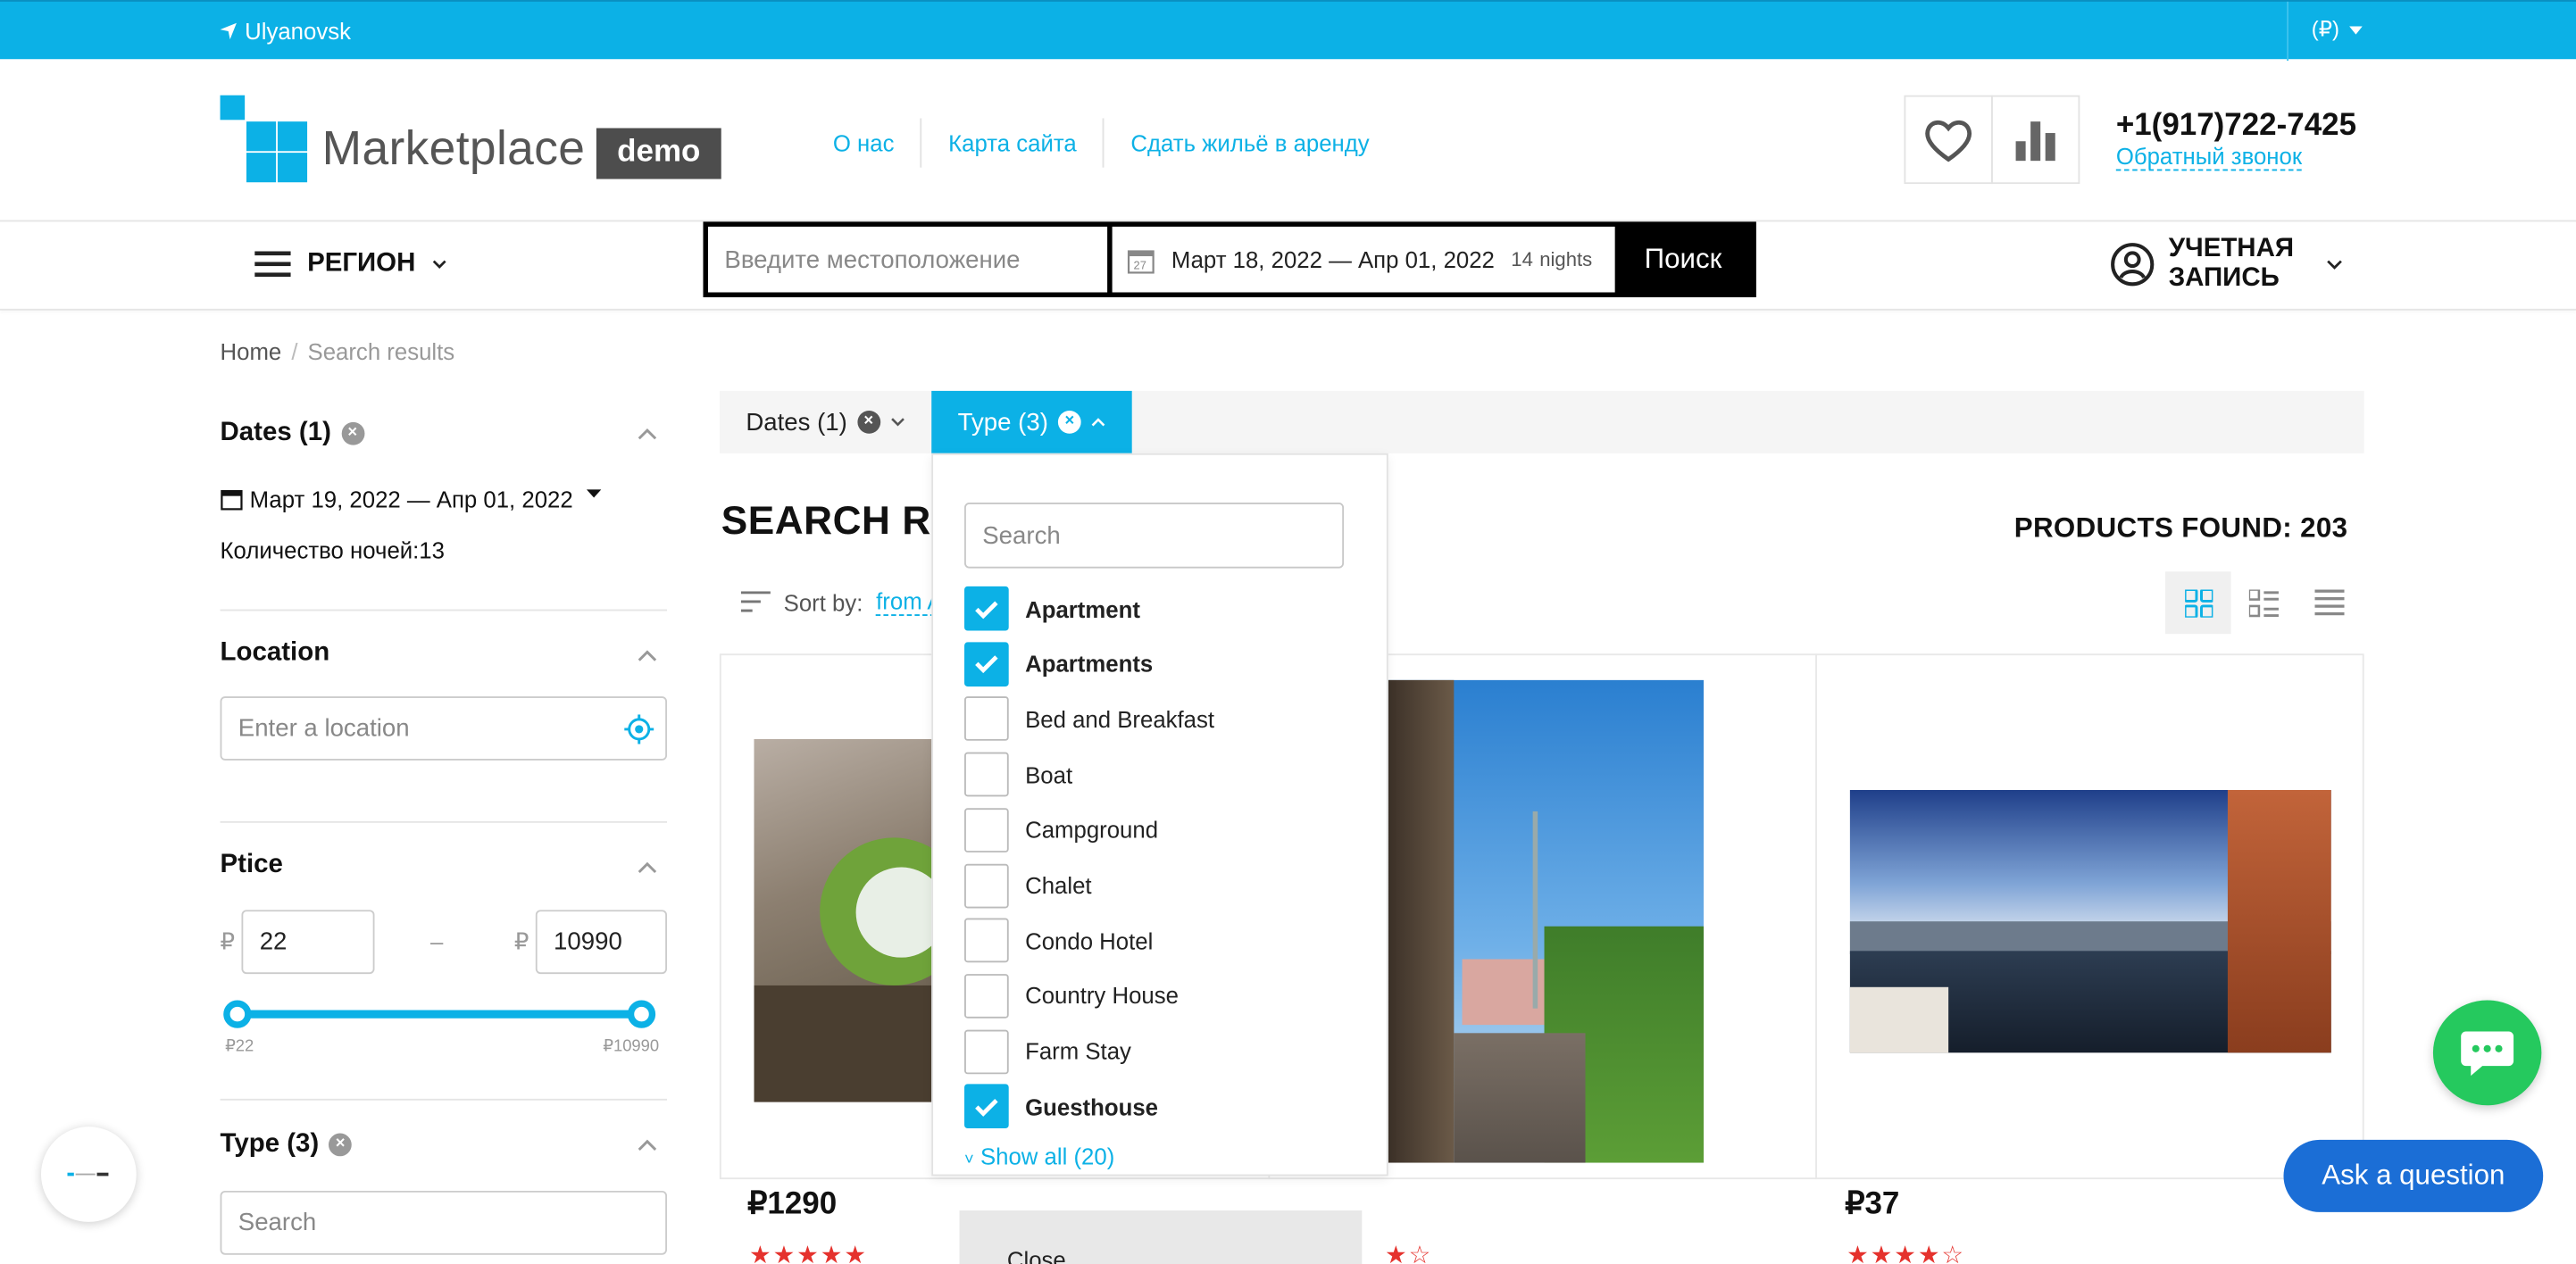 Image resolution: width=2576 pixels, height=1264 pixels. I want to click on divider, so click(921, 143).